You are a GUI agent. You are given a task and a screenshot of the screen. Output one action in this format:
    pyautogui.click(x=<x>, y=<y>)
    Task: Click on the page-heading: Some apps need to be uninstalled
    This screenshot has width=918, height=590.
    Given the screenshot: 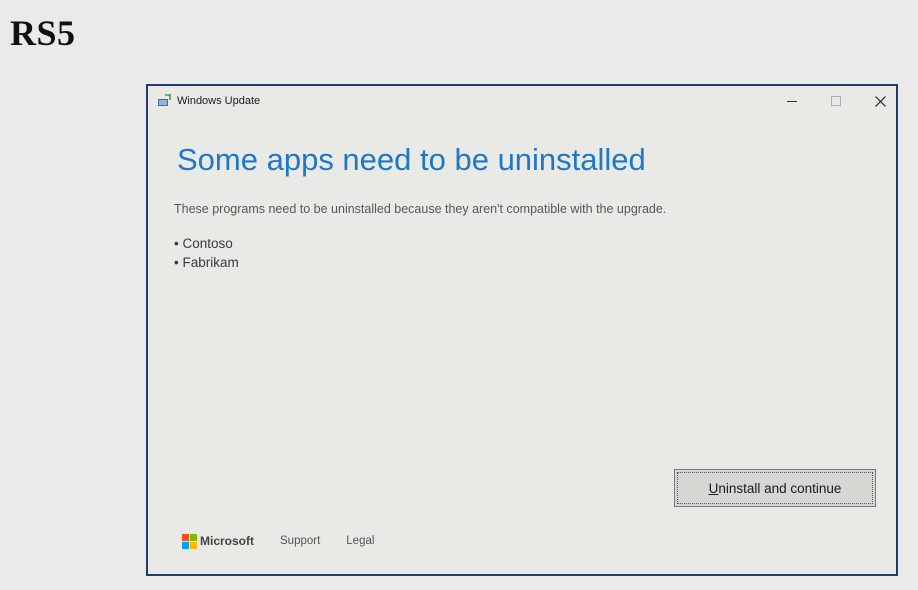 What is the action you would take?
    pyautogui.click(x=411, y=159)
    